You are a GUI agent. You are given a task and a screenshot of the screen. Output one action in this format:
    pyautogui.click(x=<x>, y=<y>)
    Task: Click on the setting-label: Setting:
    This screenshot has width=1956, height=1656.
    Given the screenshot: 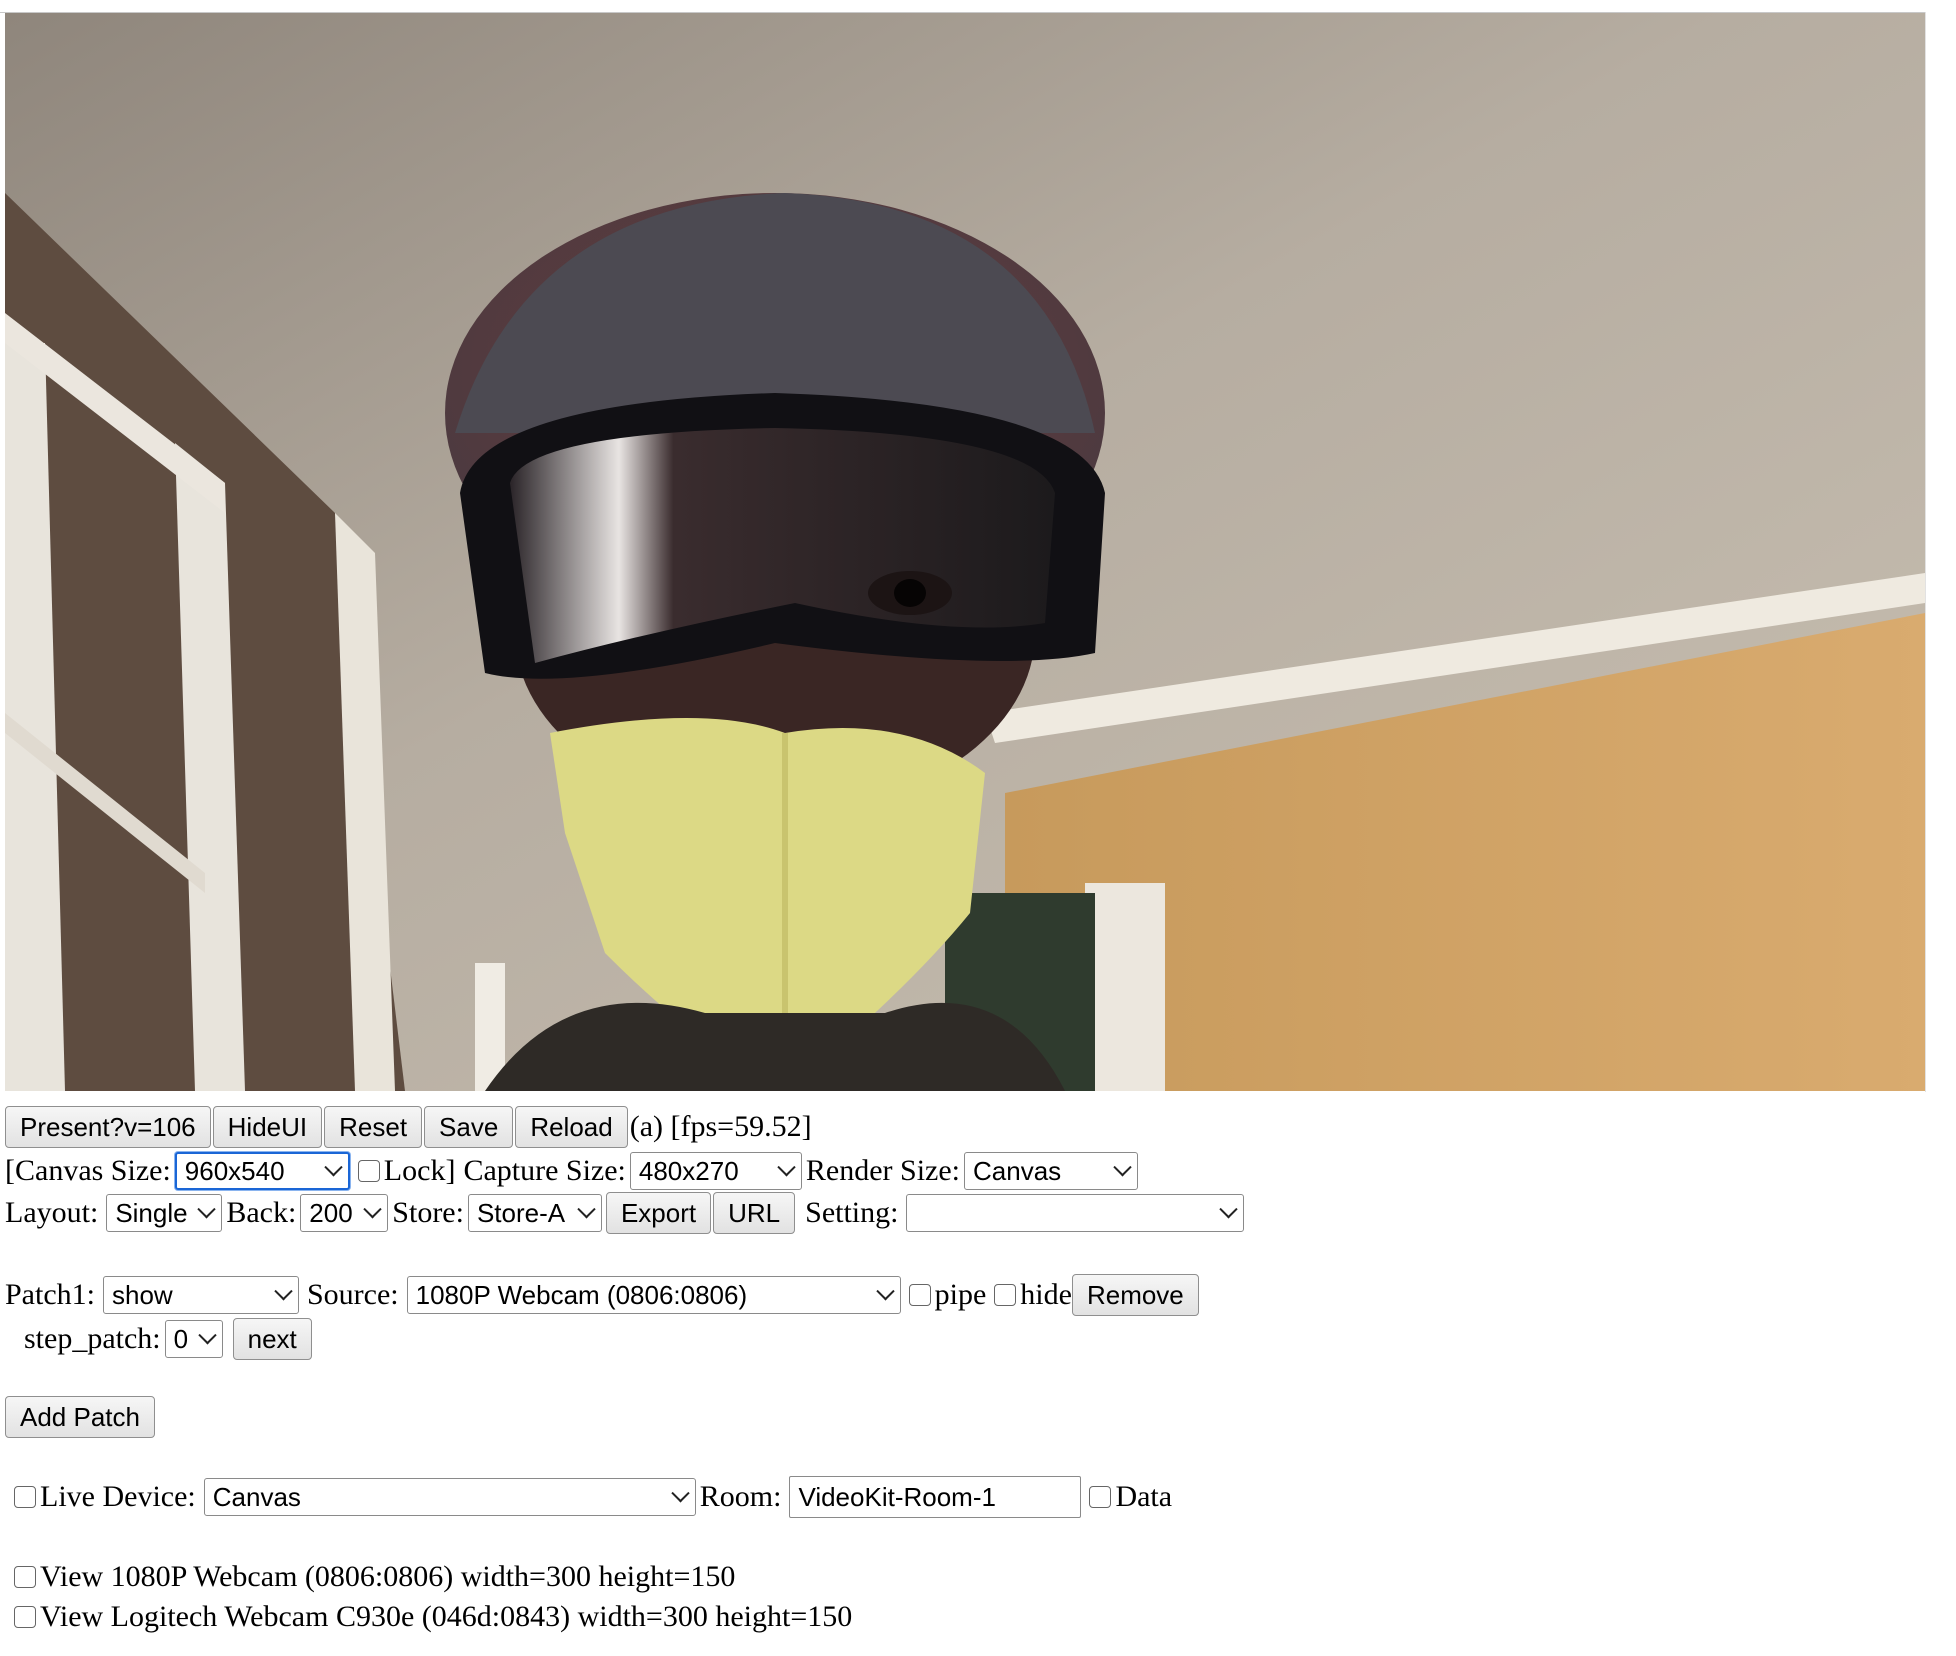 What is the action you would take?
    pyautogui.click(x=852, y=1212)
    